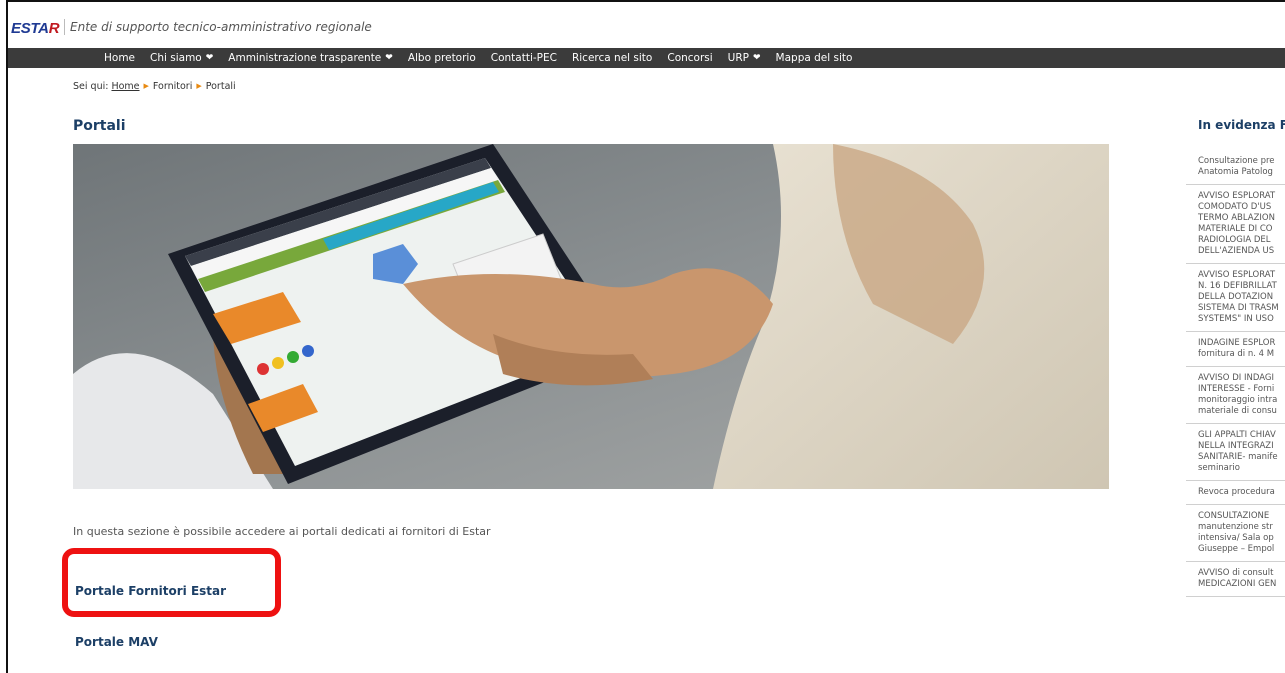  I want to click on news-item-line: MATERIALE DI CO, so click(1235, 229).